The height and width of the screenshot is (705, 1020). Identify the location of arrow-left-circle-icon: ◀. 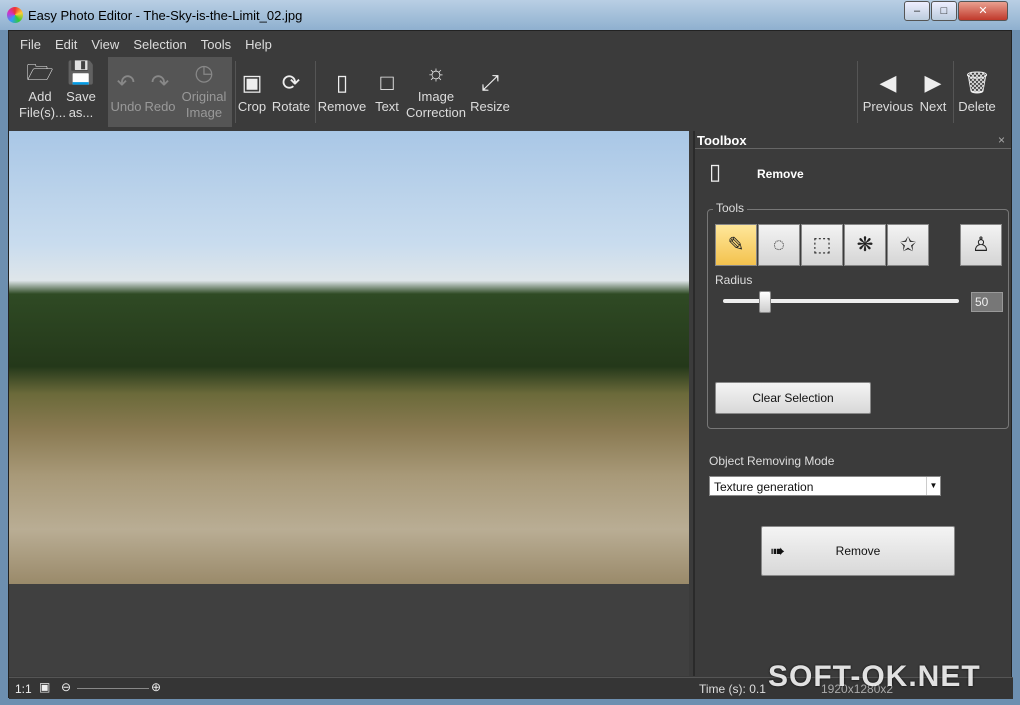
(888, 82).